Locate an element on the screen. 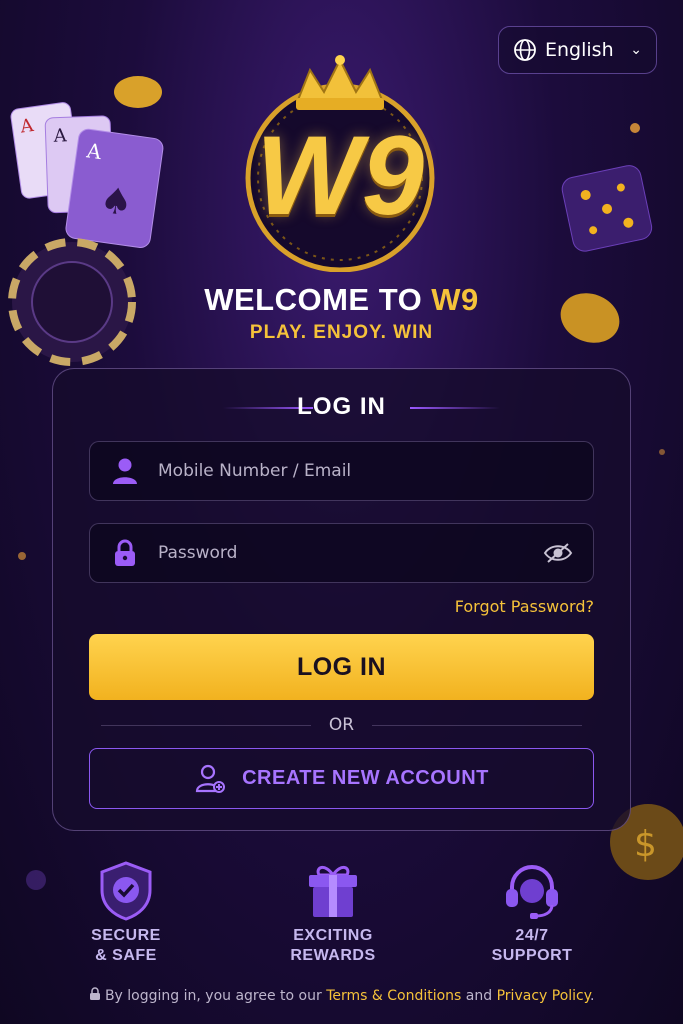 Image resolution: width=683 pixels, height=1024 pixels. welcome-accent: W9 is located at coordinates (455, 299).